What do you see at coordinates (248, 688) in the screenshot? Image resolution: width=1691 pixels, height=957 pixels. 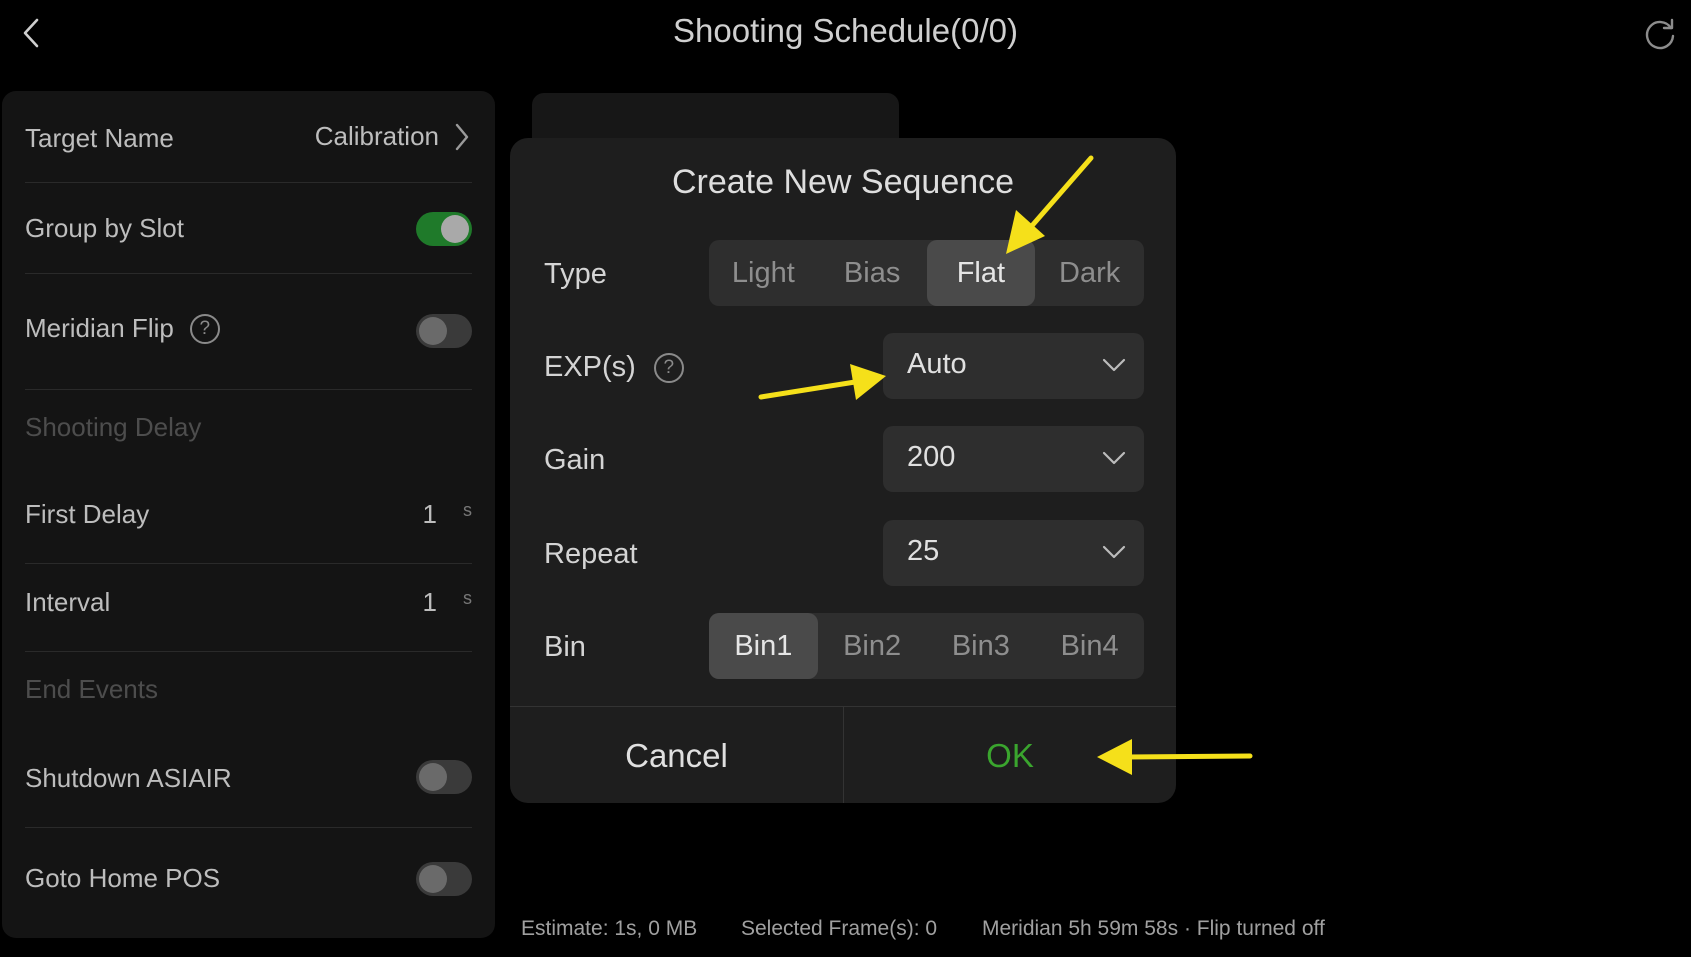 I see `end-events-section: End Events` at bounding box center [248, 688].